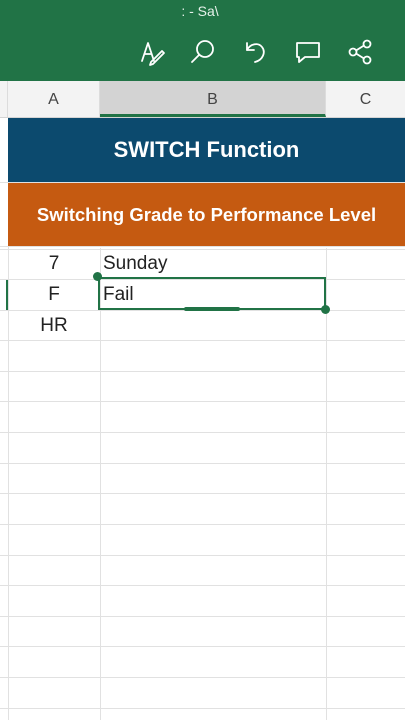  Describe the element at coordinates (7, 295) in the screenshot. I see `active-row-marker` at that location.